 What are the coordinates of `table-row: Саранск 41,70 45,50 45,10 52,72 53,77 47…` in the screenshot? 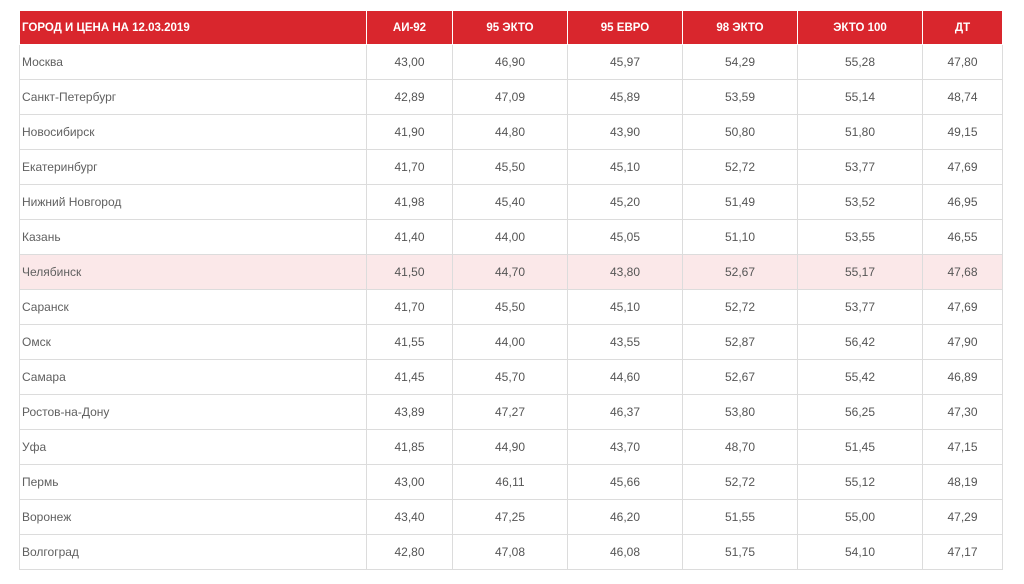 It's located at (511, 307).